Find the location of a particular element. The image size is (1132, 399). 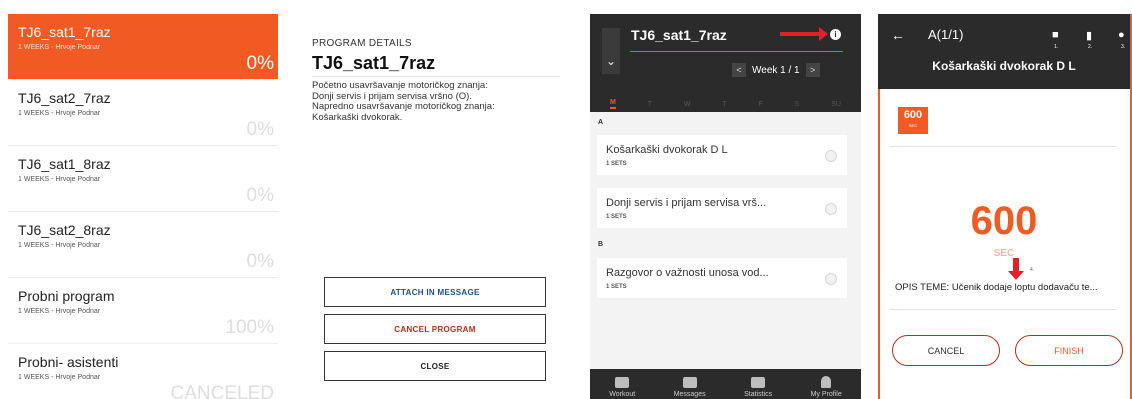

exercise-card: Košarkaški dvokorak D L 1 SETS is located at coordinates (722, 155).